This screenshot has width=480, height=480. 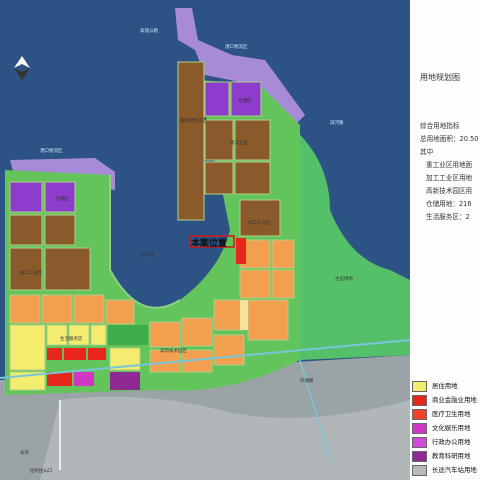 I want to click on label-warehouse-e: 仓储区, so click(x=245, y=101).